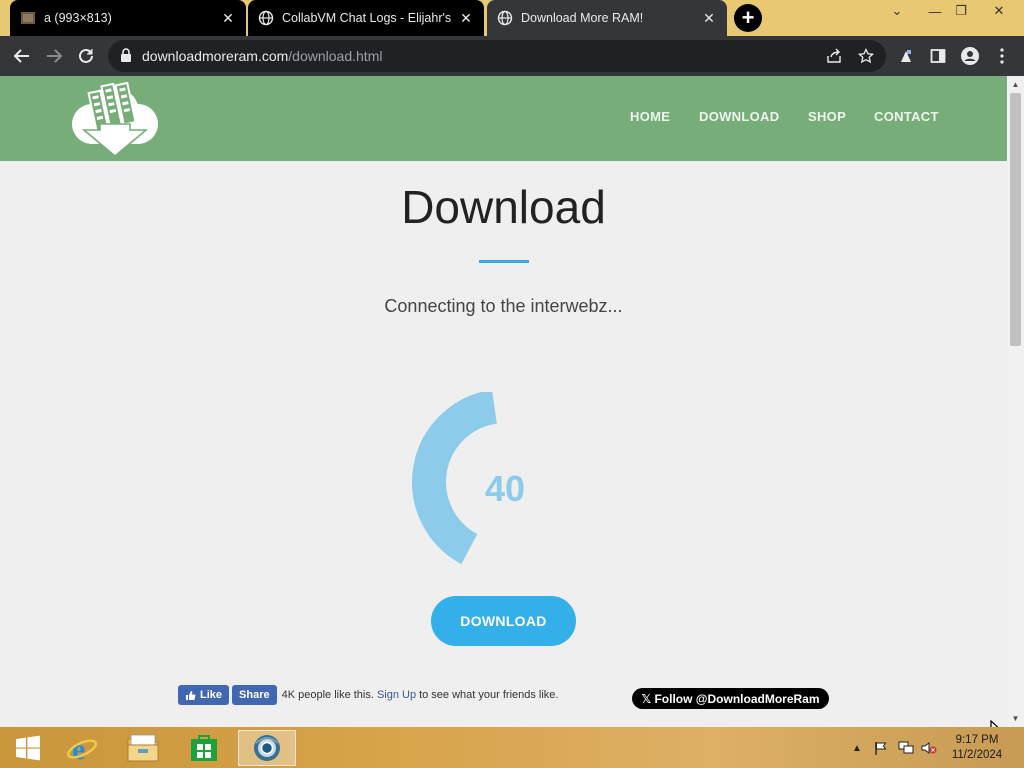  What do you see at coordinates (970, 56) in the screenshot?
I see `profile-icon` at bounding box center [970, 56].